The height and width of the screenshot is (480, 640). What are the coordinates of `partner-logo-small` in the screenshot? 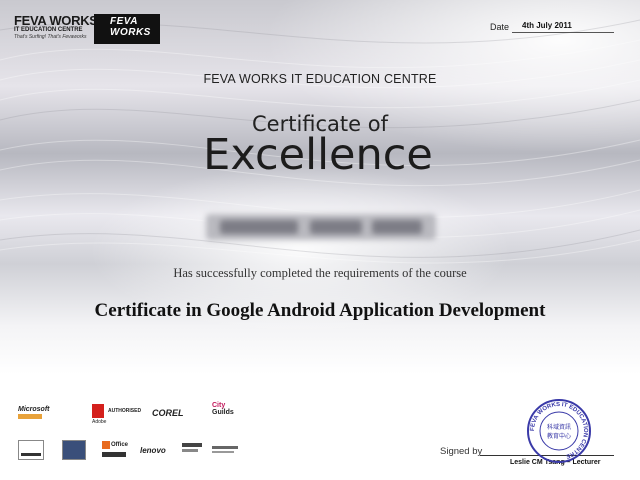 It's located at (226, 451).